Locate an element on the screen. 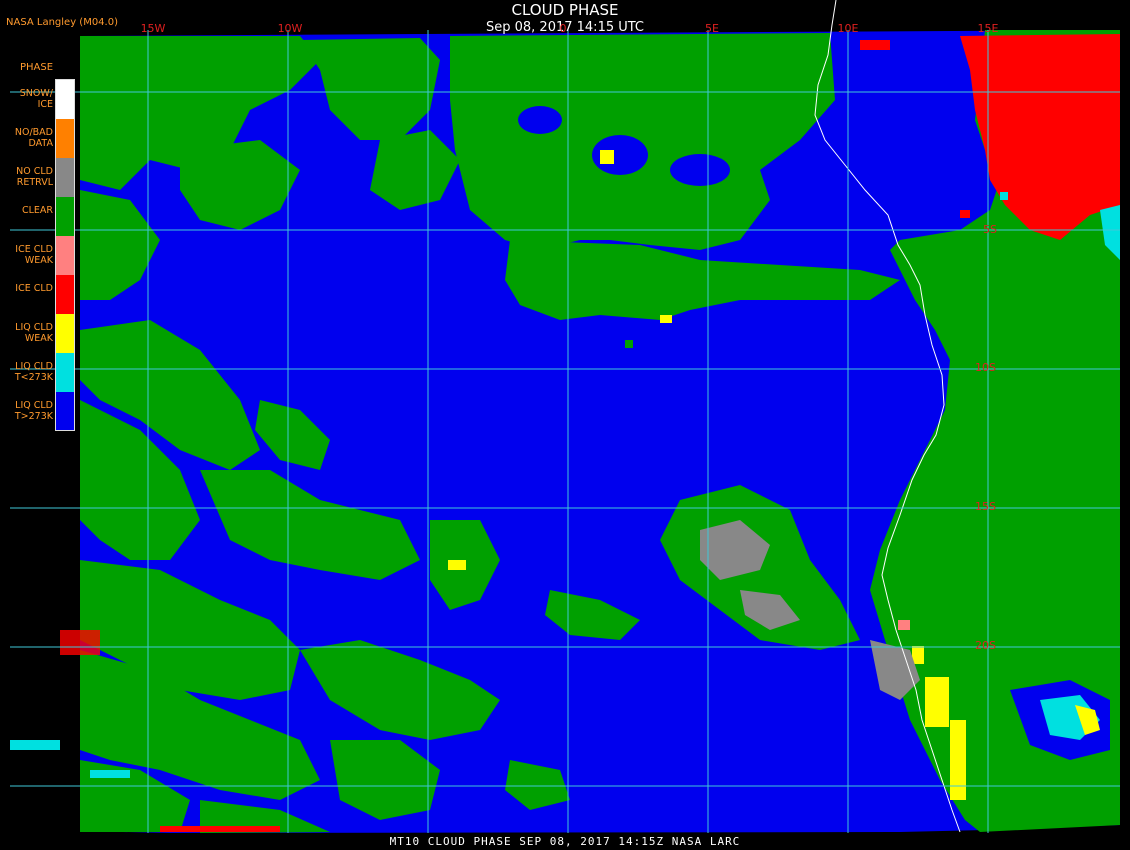 This screenshot has width=1130, height=850. legend-label: LIQ CLD T<273K is located at coordinates (33, 372).